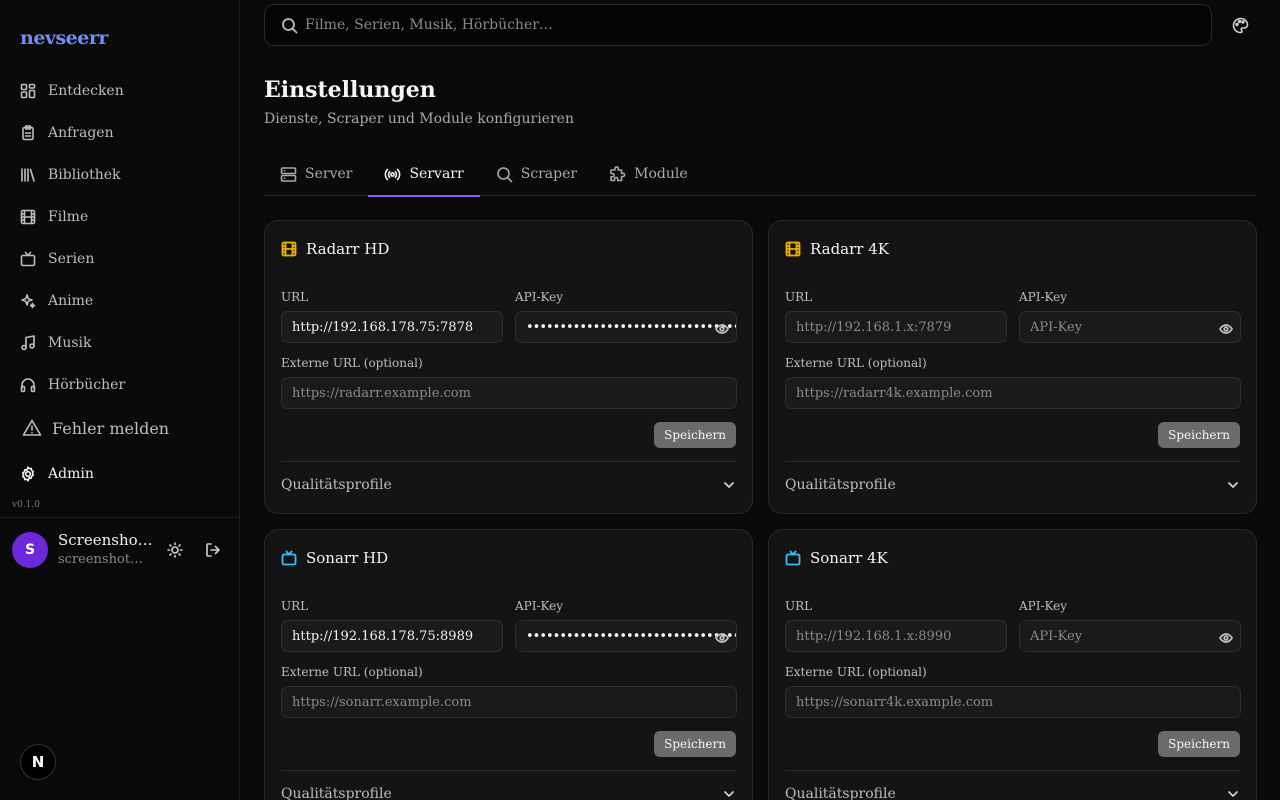  I want to click on url-field-wrap, so click(896, 327).